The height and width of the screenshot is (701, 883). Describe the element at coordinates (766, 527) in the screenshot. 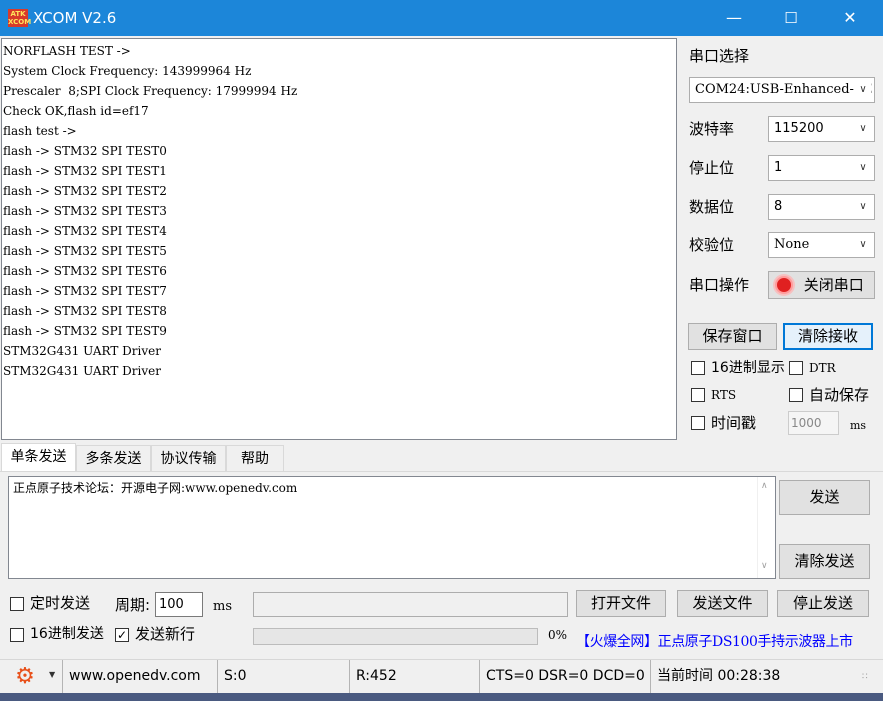

I see `send-scrollbar: ∧ ∨` at that location.